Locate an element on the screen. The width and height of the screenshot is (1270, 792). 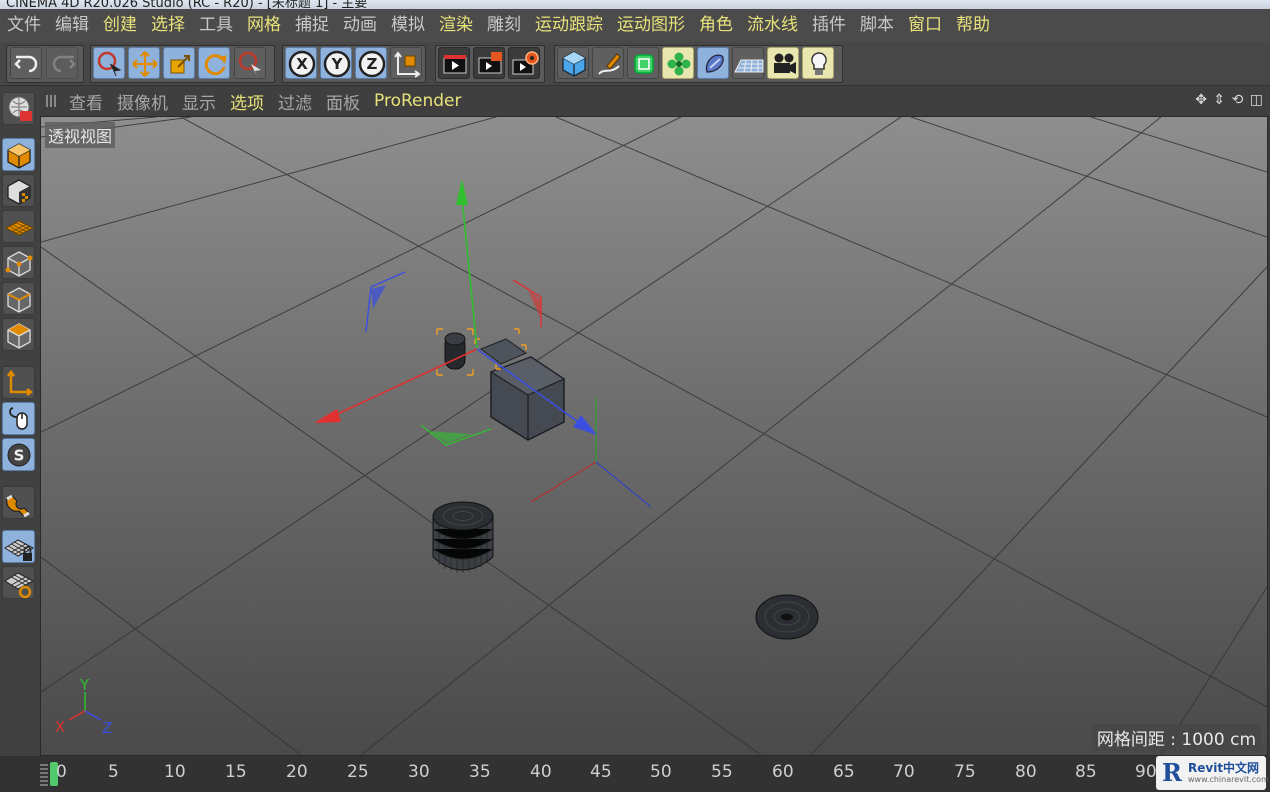
menu-edit: 编辑 is located at coordinates (72, 25).